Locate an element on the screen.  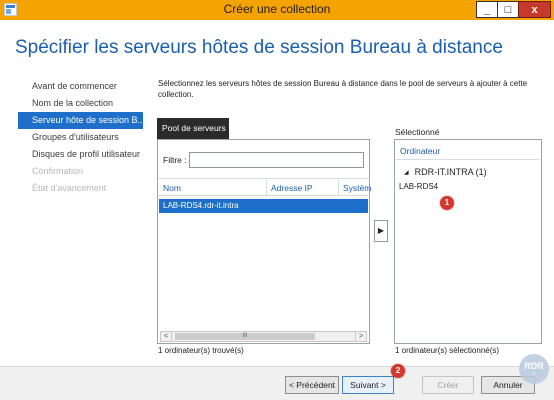
selected-panel: Ordinateur ◢ RDR-IT.INTRA (1) LAB-RDS4 is located at coordinates (468, 241).